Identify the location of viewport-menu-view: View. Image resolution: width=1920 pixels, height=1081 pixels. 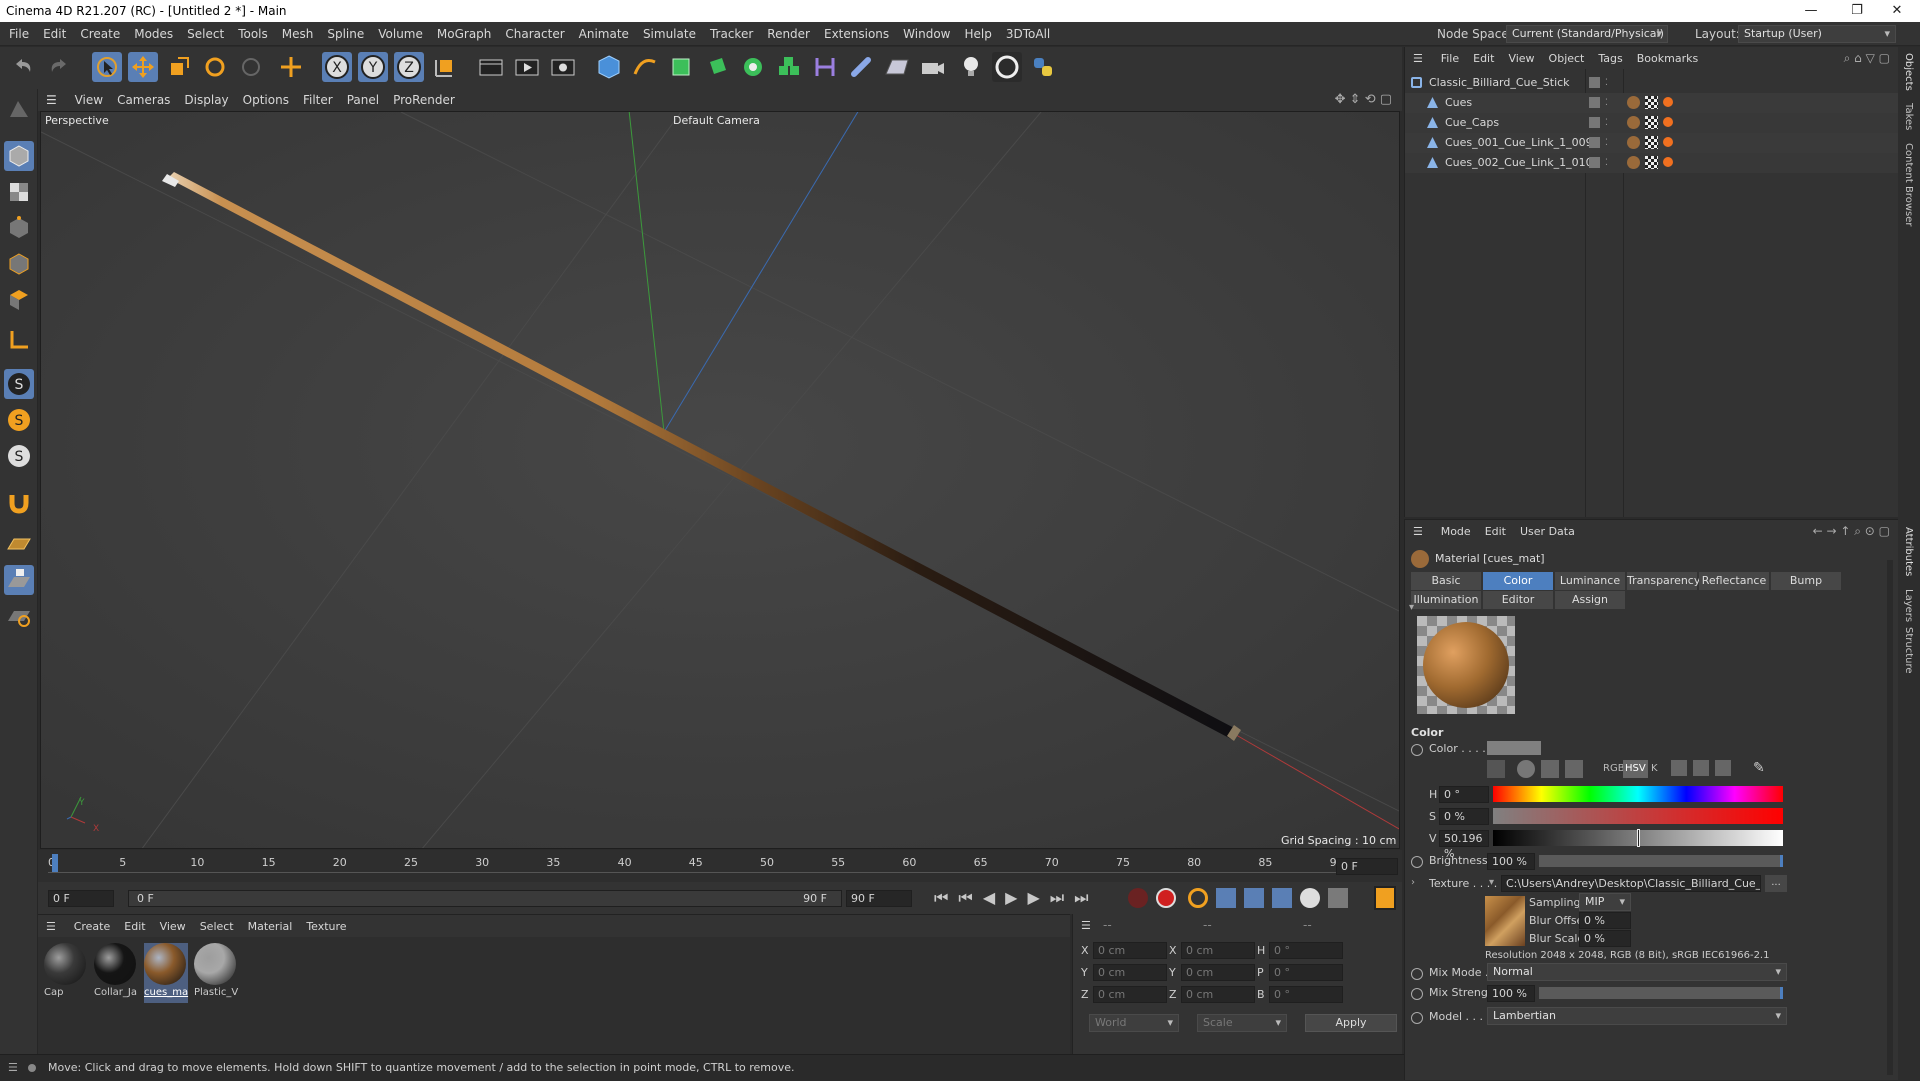
(89, 100).